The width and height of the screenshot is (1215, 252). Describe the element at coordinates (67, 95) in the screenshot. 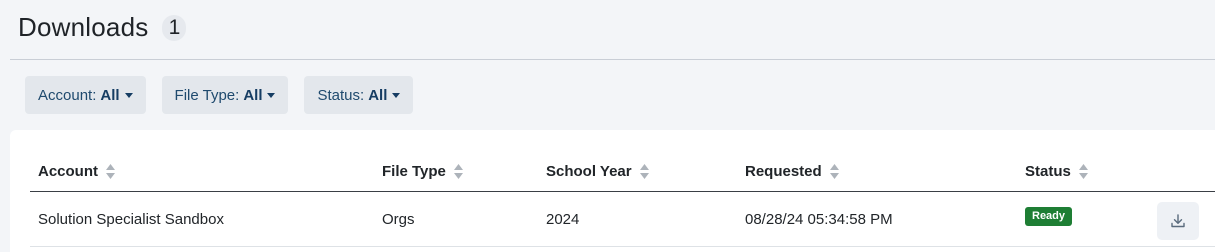

I see `account-filter-label: Account:` at that location.